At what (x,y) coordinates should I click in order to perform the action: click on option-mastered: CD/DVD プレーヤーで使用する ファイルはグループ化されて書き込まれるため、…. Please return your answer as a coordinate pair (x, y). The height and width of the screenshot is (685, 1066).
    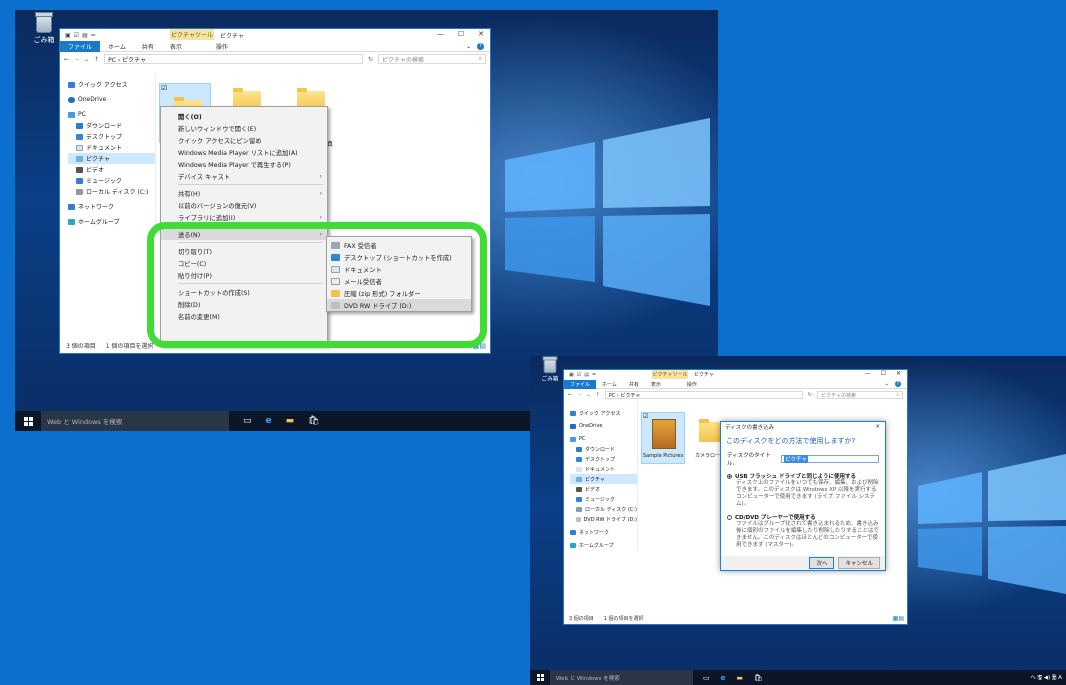
    Looking at the image, I should click on (803, 530).